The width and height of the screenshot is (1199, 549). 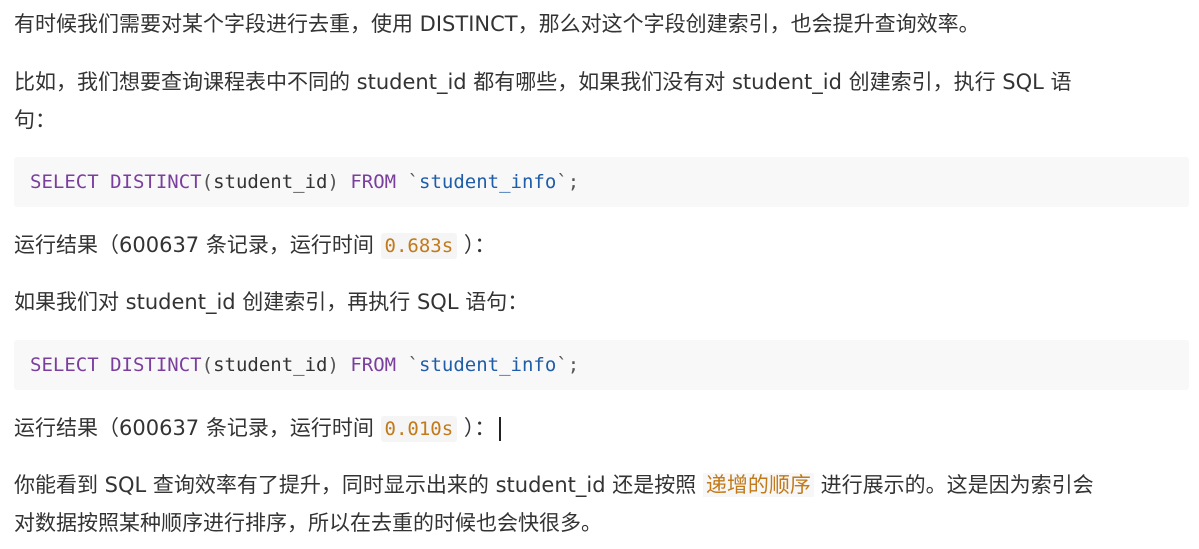 What do you see at coordinates (308, 523) in the screenshot?
I see `conclusion-line2: 对数据按照某种顺序进行排序，所以在去重的时候也会快很多。` at bounding box center [308, 523].